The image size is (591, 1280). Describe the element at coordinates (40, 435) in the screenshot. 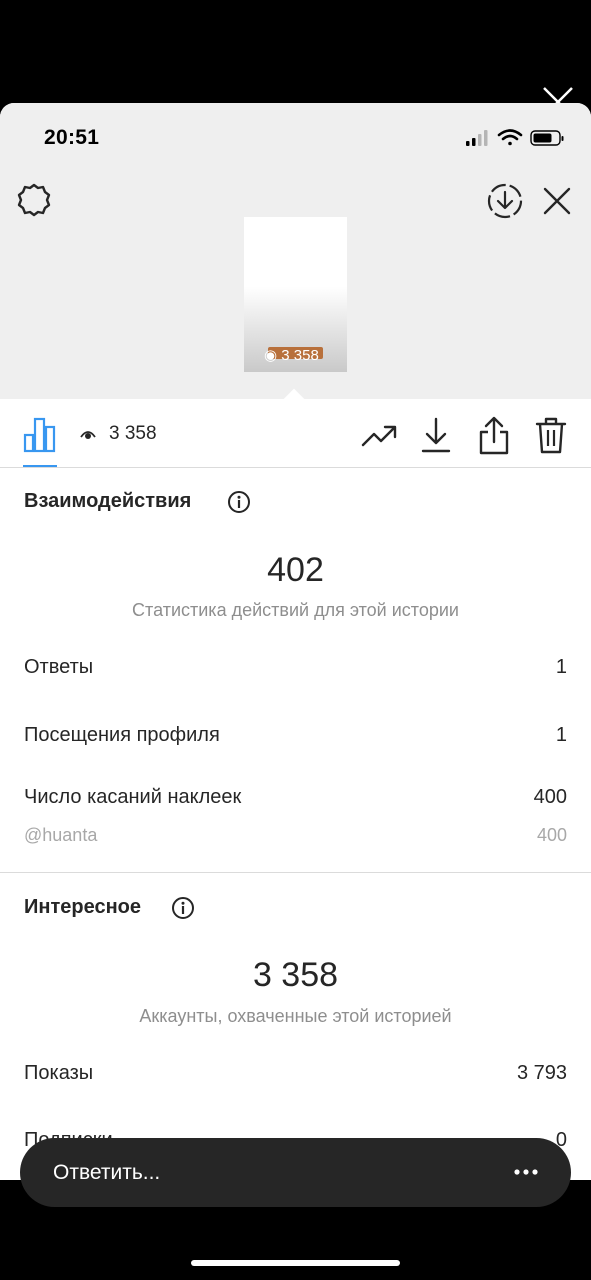

I see `insights-bar-chart-icon` at that location.